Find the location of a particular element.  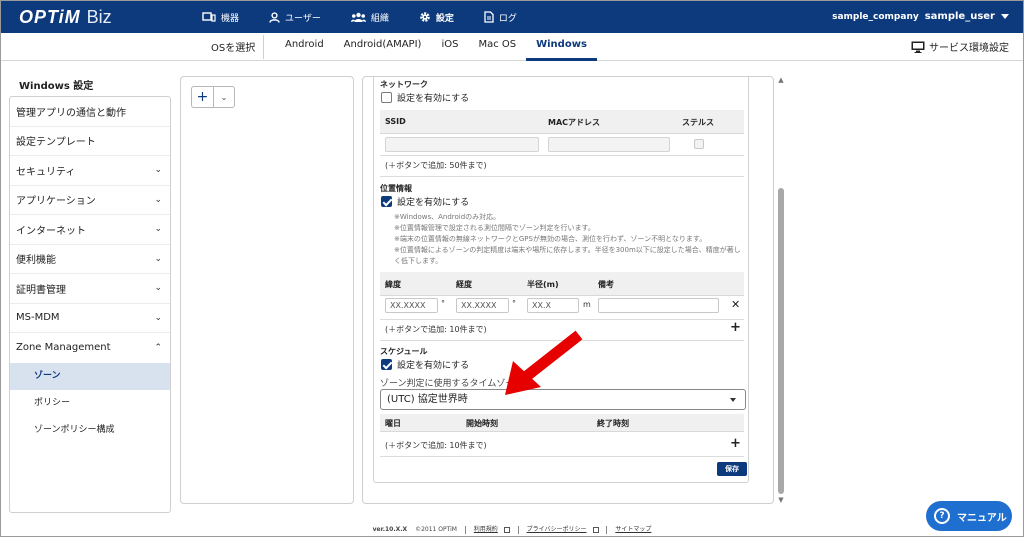

os-select-label: OSを選択 is located at coordinates (233, 48).